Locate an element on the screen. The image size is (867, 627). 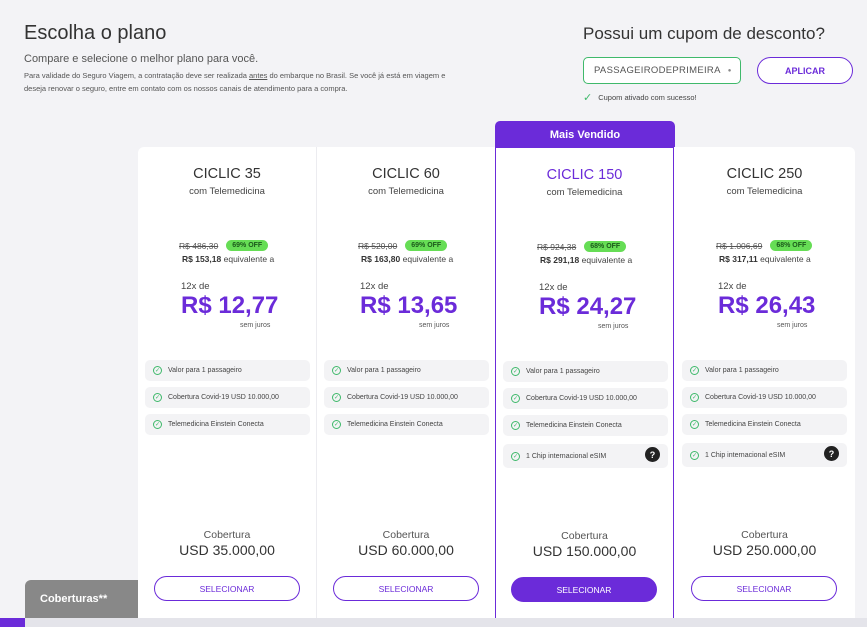
coupon-title: Possui um cupom de desconto? is located at coordinates (704, 33).